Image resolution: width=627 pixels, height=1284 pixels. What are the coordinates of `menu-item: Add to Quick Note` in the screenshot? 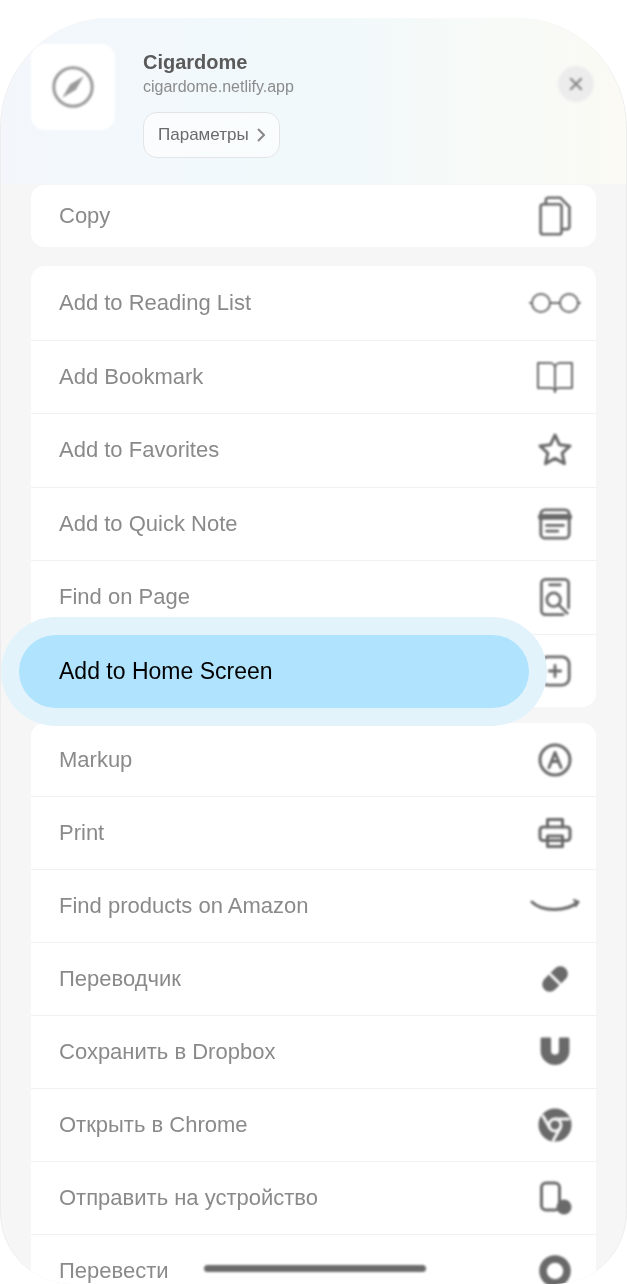 It's located at (279, 523).